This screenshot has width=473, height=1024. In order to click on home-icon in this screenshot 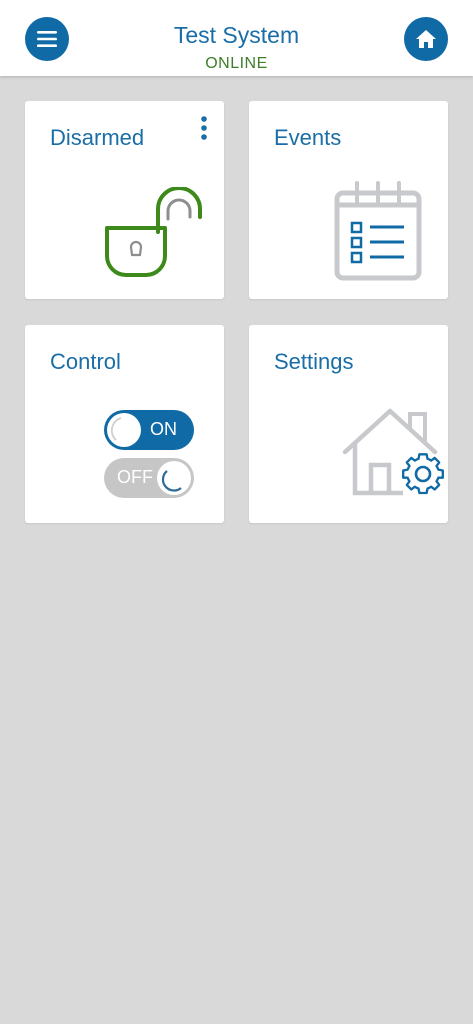, I will do `click(426, 39)`.